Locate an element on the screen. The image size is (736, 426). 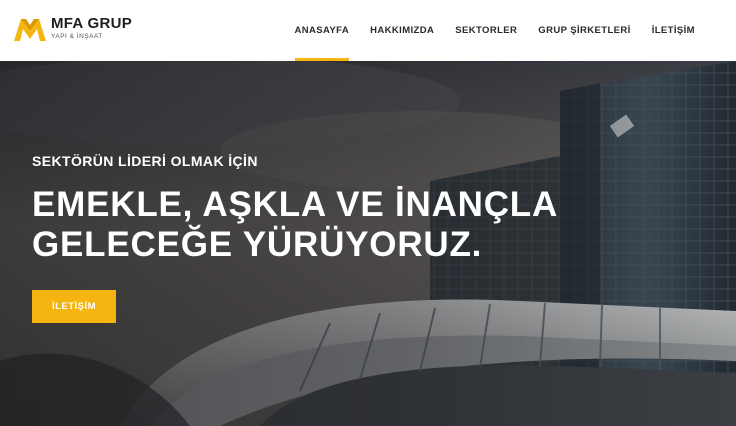
nav-item-sektorler: SEKTORLER is located at coordinates (486, 30).